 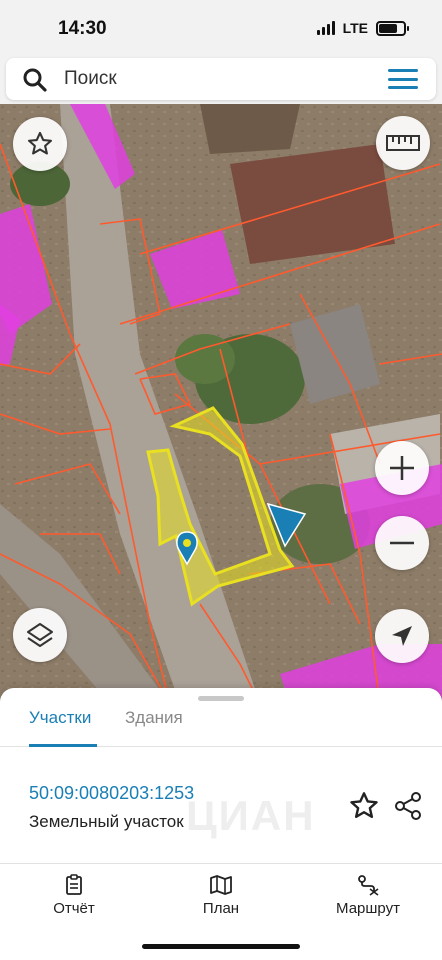 What do you see at coordinates (403, 79) in the screenshot?
I see `menu-icon` at bounding box center [403, 79].